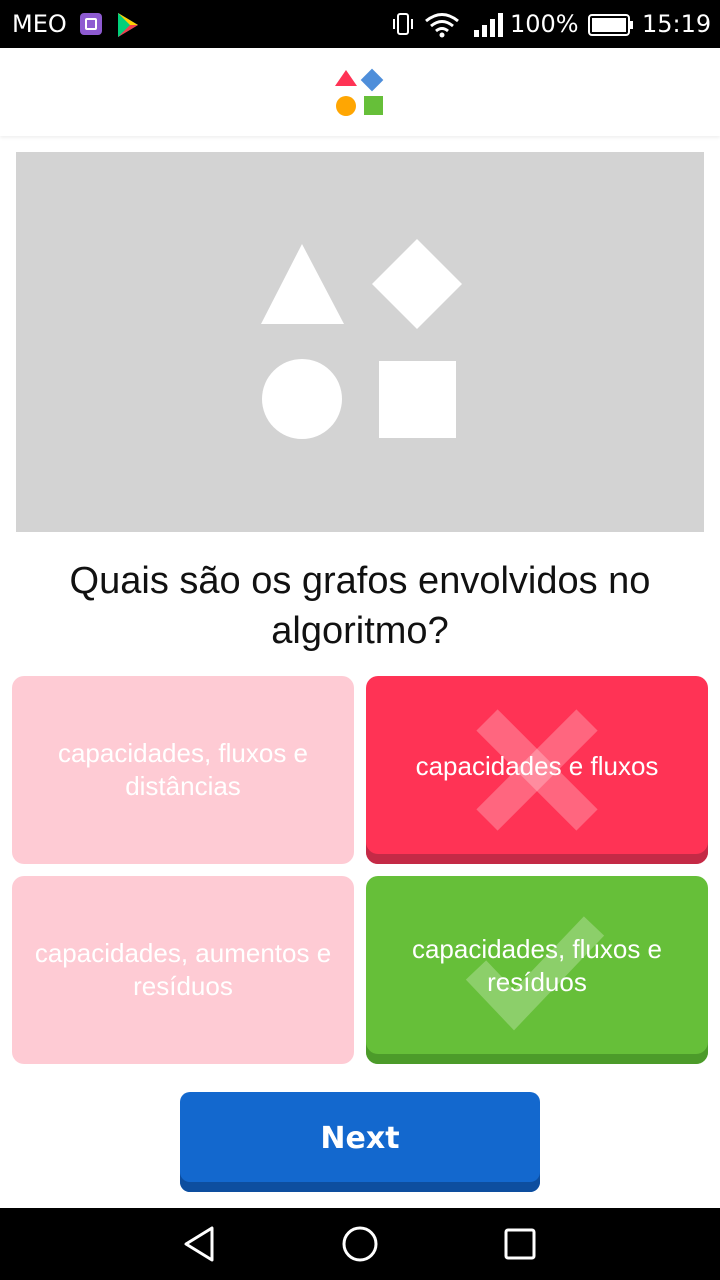  I want to click on answer-label: capacidades, fluxos e resíduos, so click(537, 965).